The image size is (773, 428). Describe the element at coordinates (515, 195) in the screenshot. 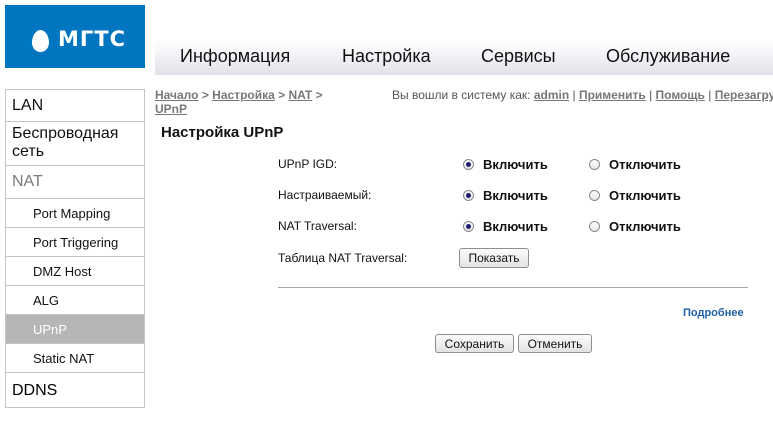

I see `configurable-enable-label: Включить` at that location.